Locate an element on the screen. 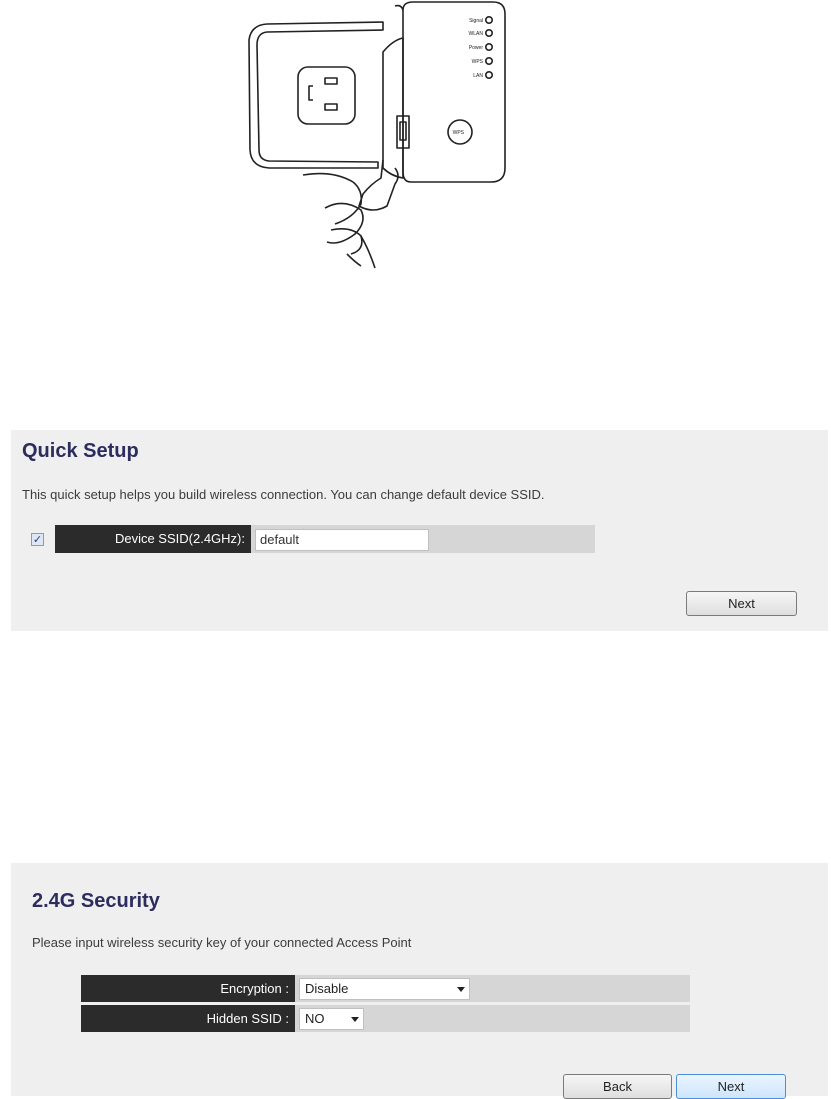 The image size is (831, 1099). repeater-illustration: Signal WLAN Power WPS LAN WPS is located at coordinates (377, 135).